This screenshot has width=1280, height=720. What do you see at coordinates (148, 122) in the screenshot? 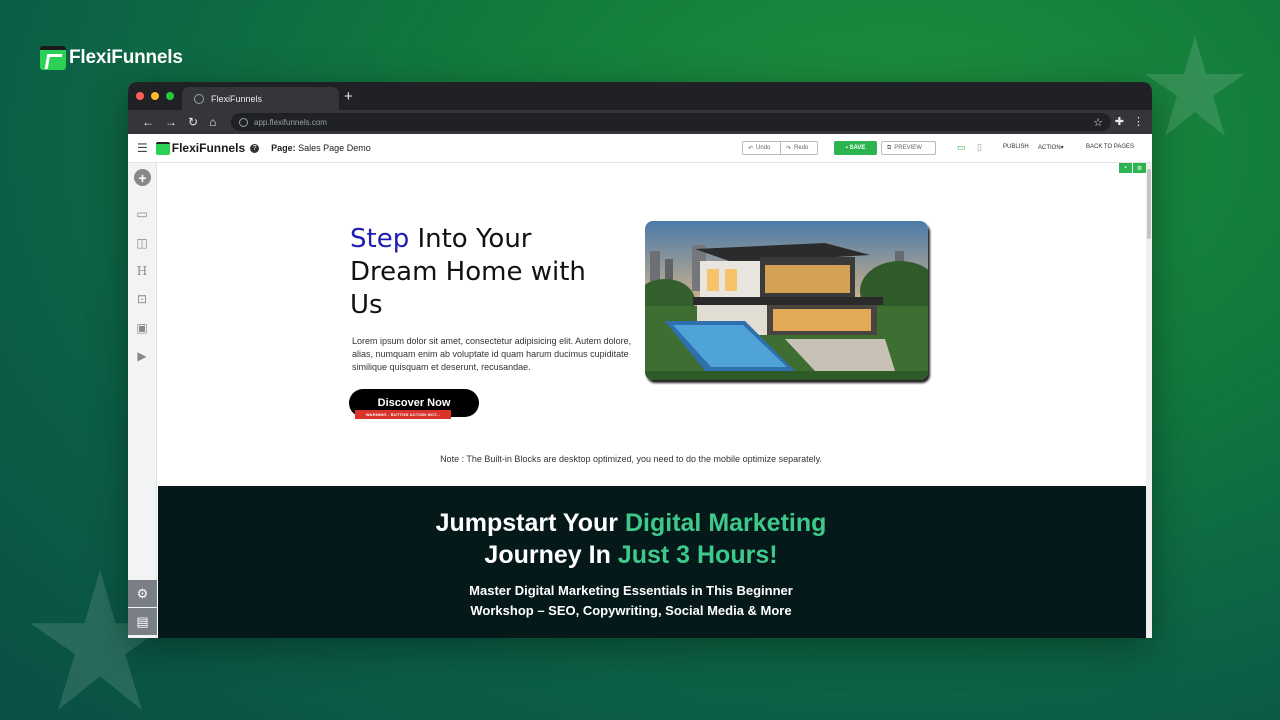
I see `back-arrow-icon: ←` at bounding box center [148, 122].